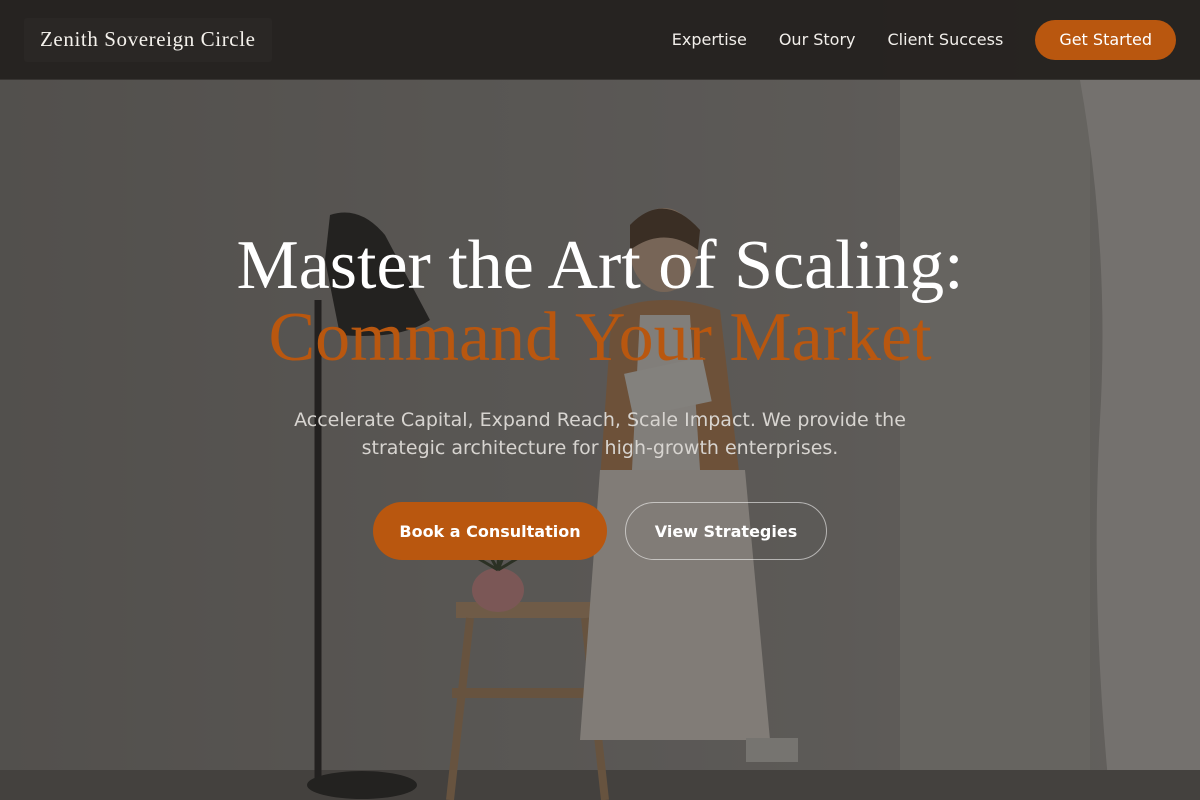 Image resolution: width=1200 pixels, height=800 pixels. I want to click on brand-name: Zenith Sovereign Circle, so click(148, 38).